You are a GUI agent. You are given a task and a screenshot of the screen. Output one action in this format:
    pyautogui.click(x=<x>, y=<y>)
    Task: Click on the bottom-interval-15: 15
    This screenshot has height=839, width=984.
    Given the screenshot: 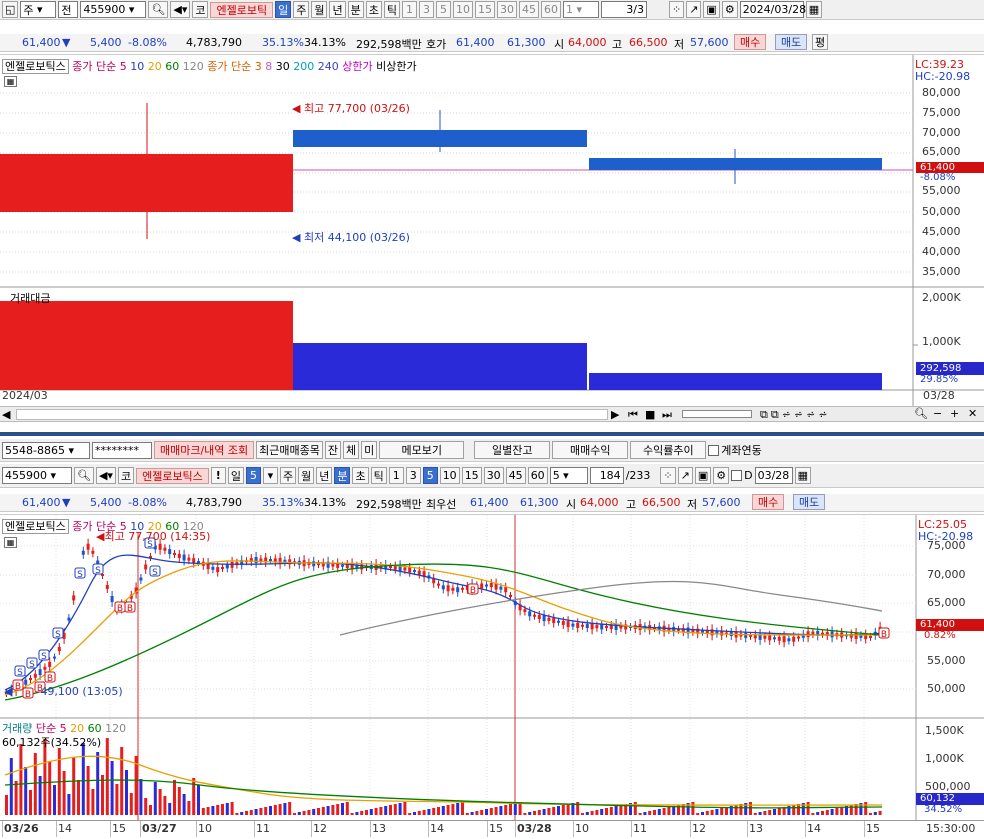 What is the action you would take?
    pyautogui.click(x=471, y=475)
    